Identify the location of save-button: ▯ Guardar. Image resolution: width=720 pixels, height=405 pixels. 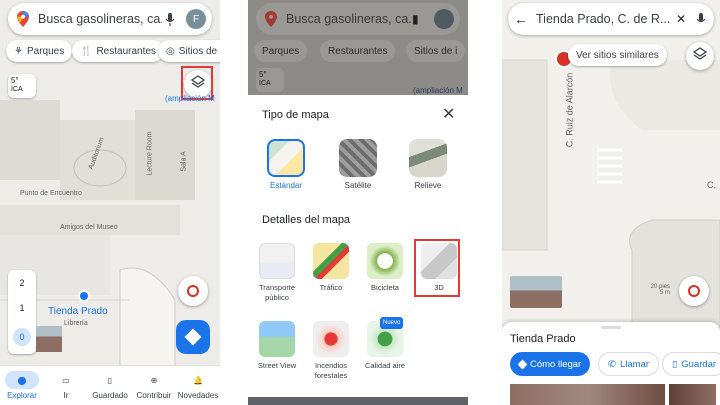
(691, 364).